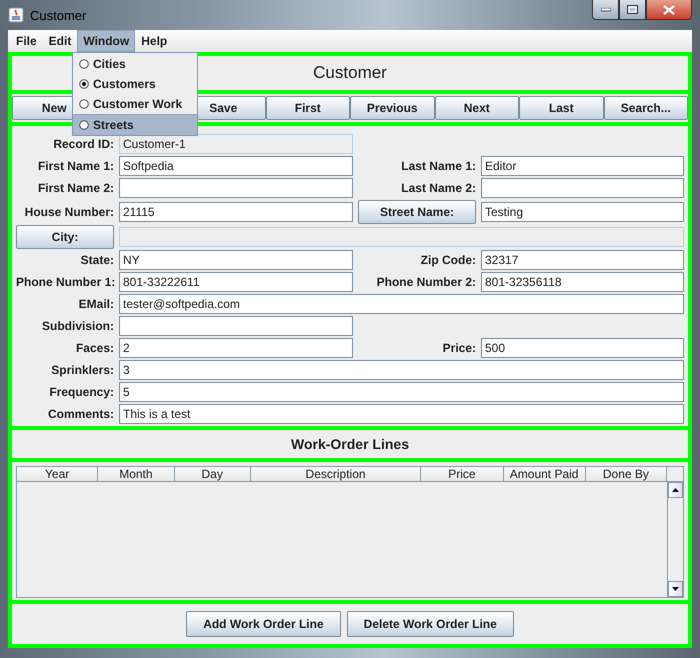  What do you see at coordinates (77, 326) in the screenshot?
I see `field-label: Subdivision:` at bounding box center [77, 326].